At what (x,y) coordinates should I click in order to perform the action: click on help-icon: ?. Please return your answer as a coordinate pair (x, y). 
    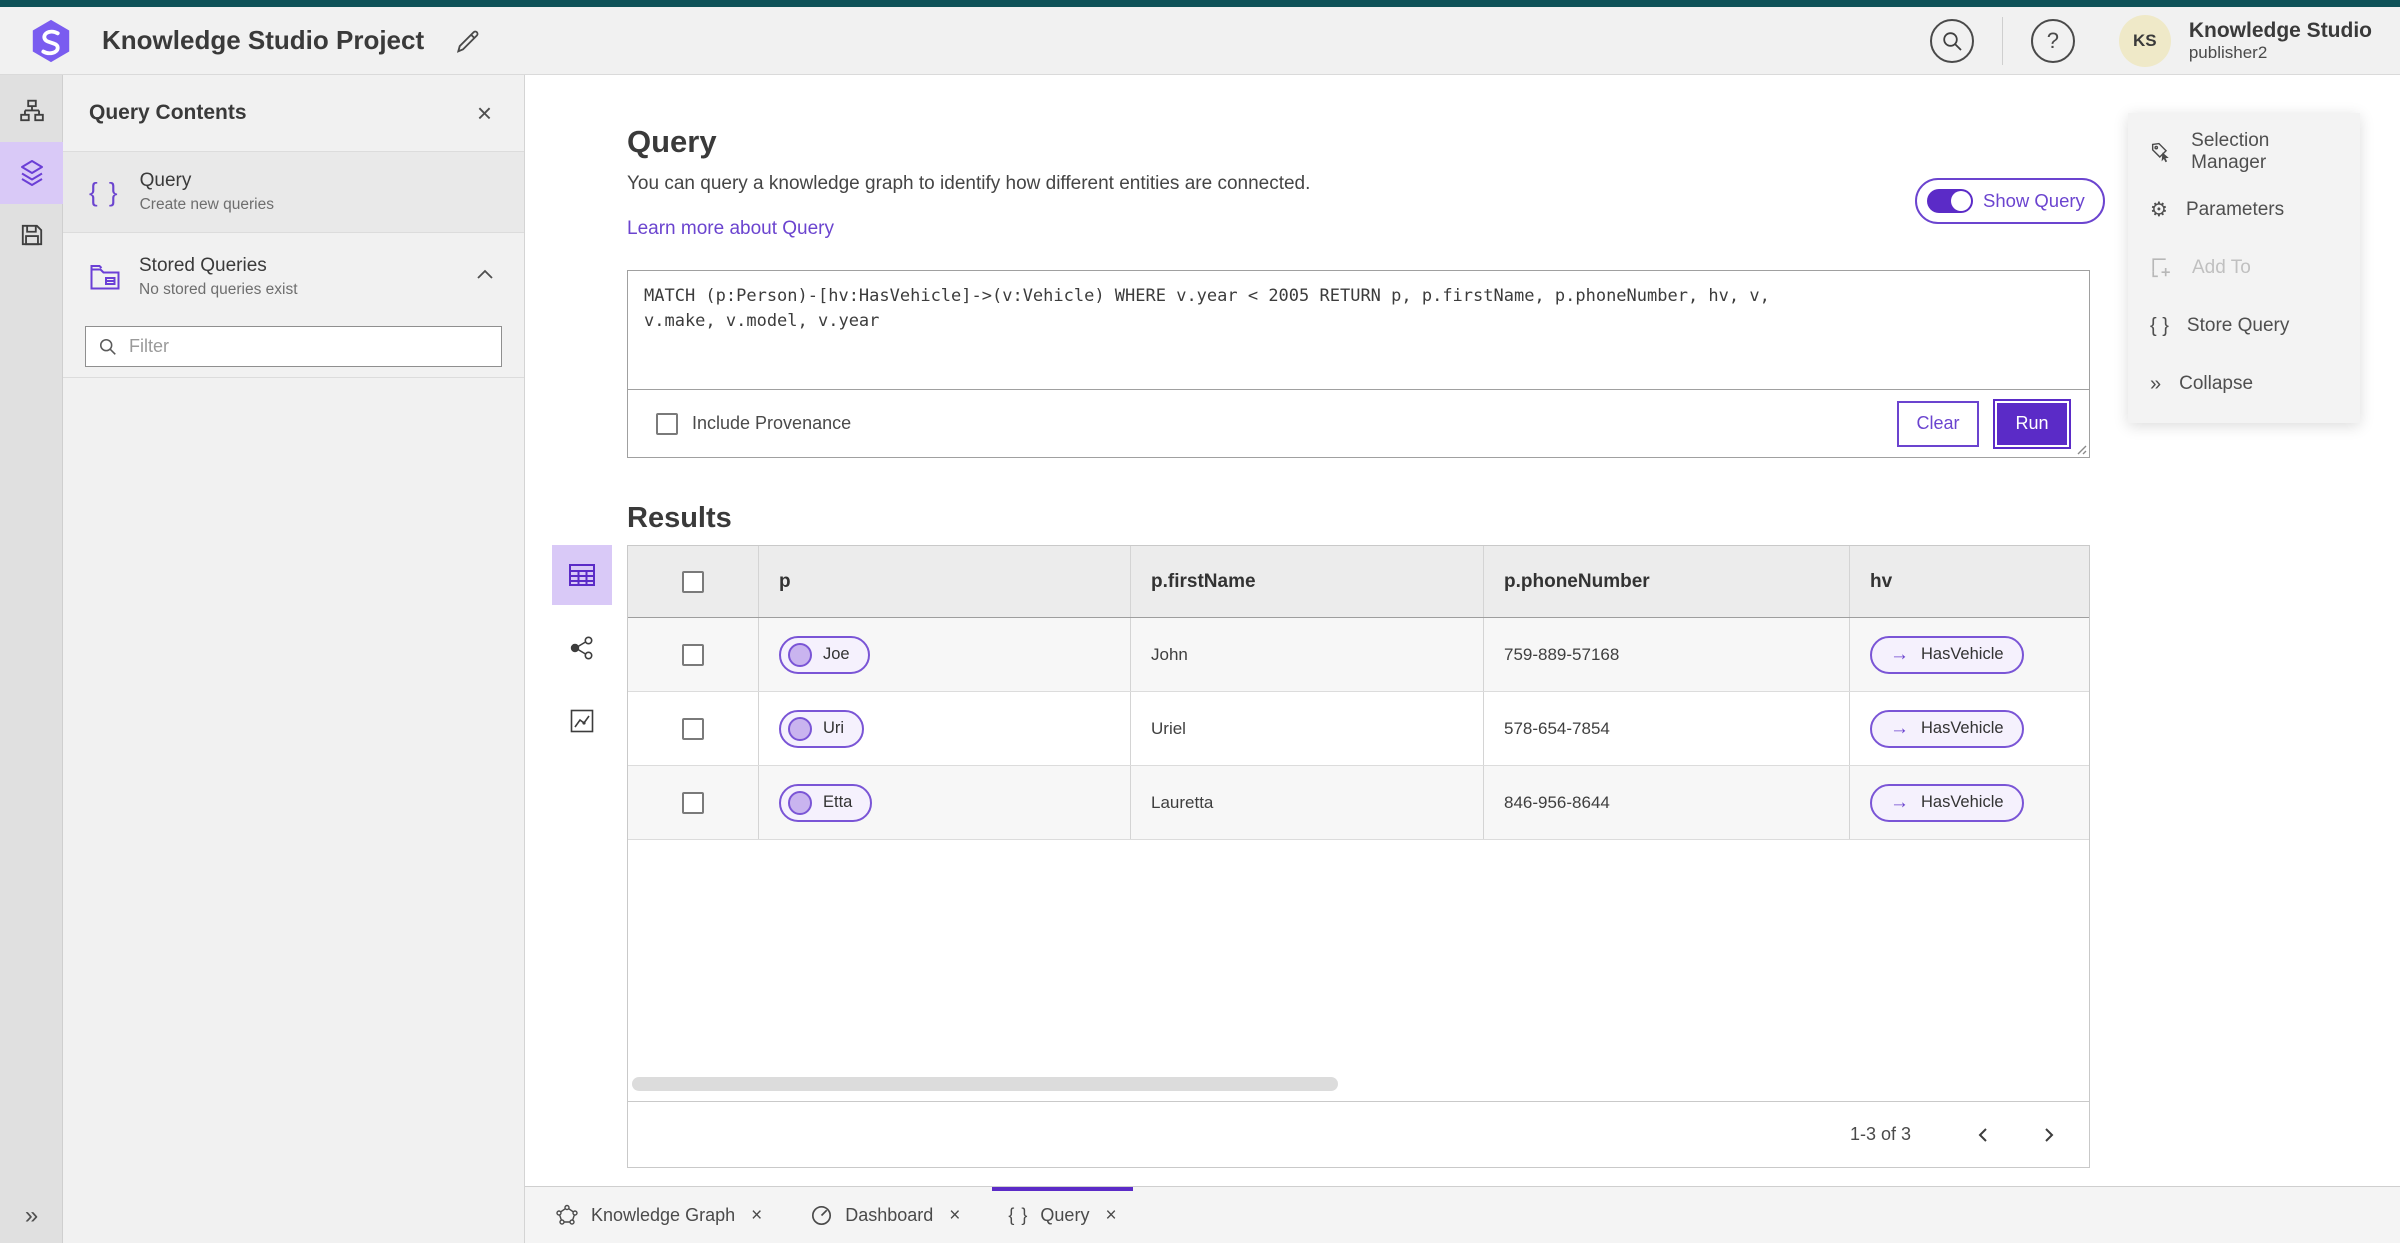
    Looking at the image, I should click on (2052, 40).